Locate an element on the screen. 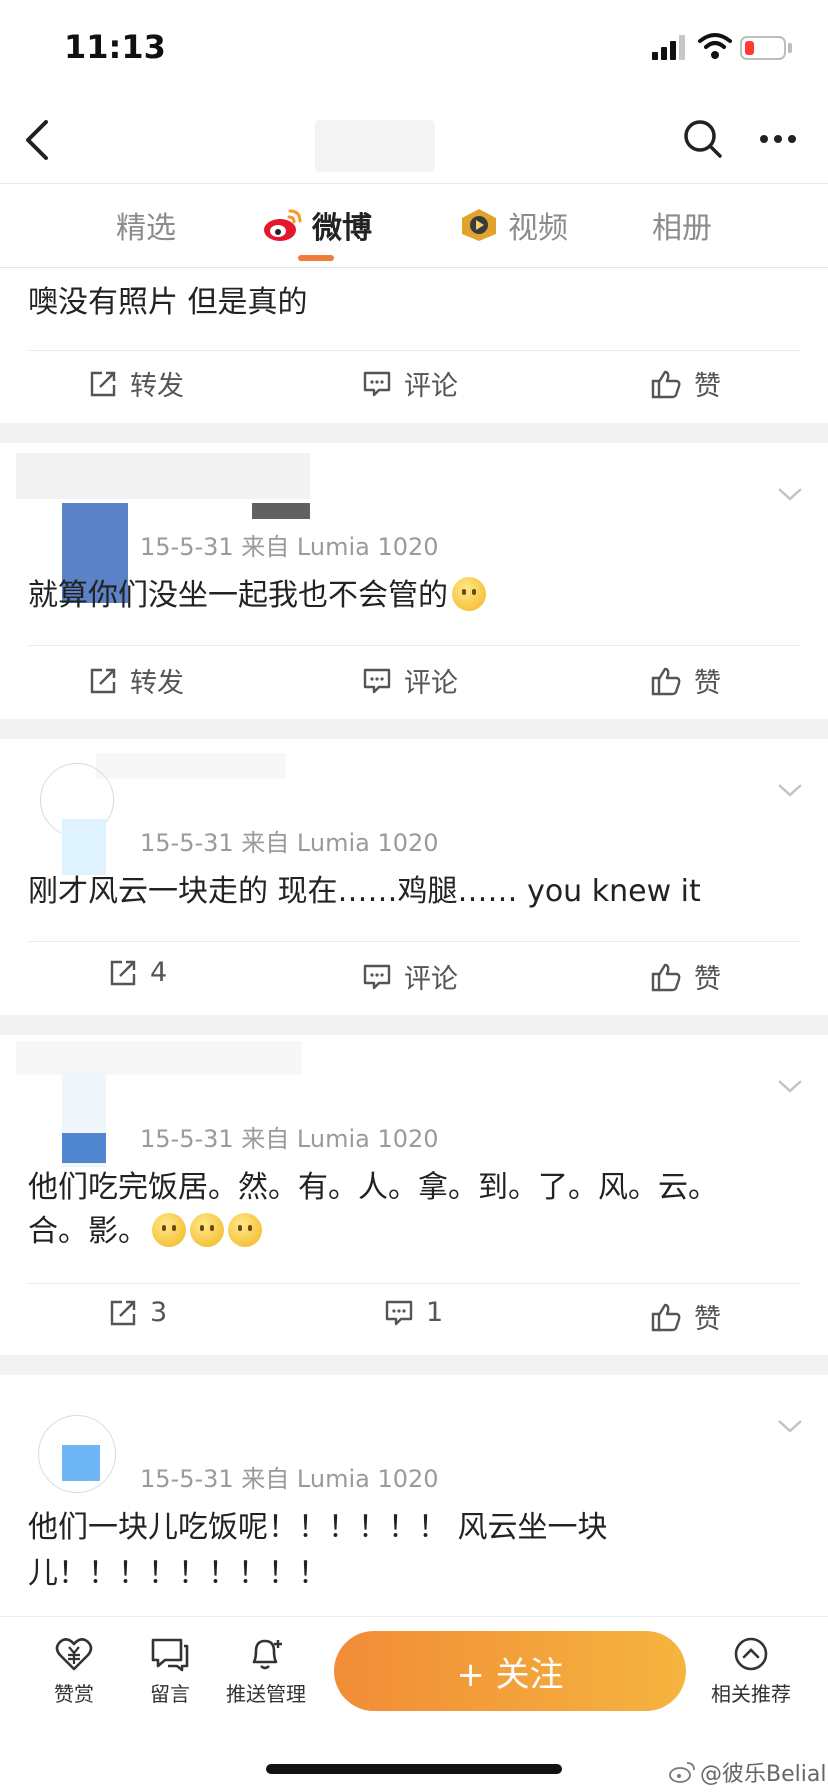 This screenshot has height=1792, width=828. weibo-logo-icon is located at coordinates (283, 225).